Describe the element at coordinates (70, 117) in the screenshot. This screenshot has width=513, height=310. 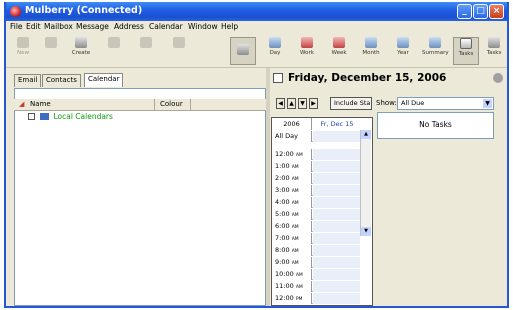
I see `calendar-tree-item: Local Calendars` at that location.